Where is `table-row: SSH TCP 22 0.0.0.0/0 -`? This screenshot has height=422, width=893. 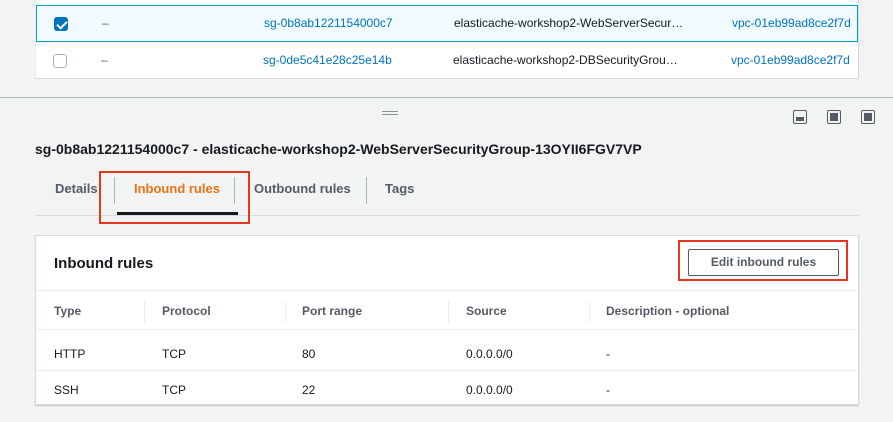
table-row: SSH TCP 22 0.0.0.0/0 - is located at coordinates (447, 389).